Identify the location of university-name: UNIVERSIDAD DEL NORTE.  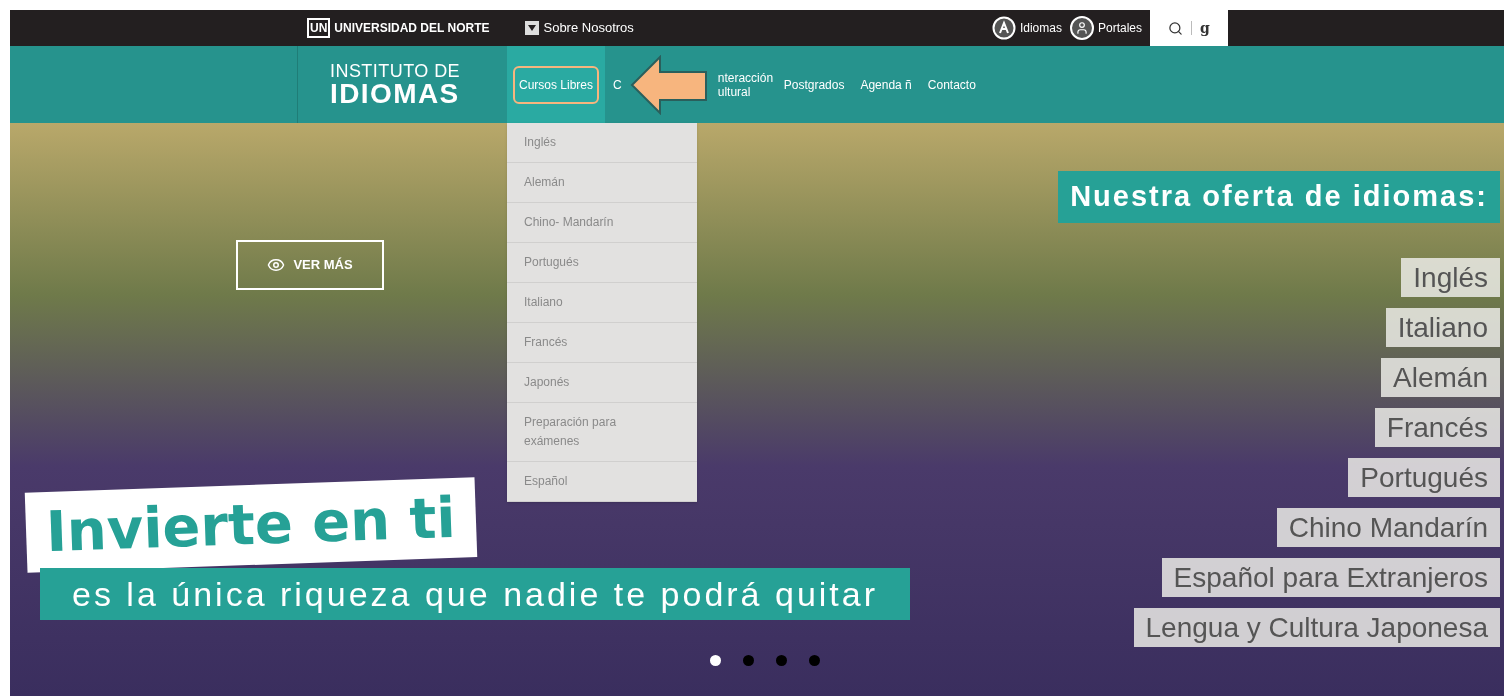
(412, 28).